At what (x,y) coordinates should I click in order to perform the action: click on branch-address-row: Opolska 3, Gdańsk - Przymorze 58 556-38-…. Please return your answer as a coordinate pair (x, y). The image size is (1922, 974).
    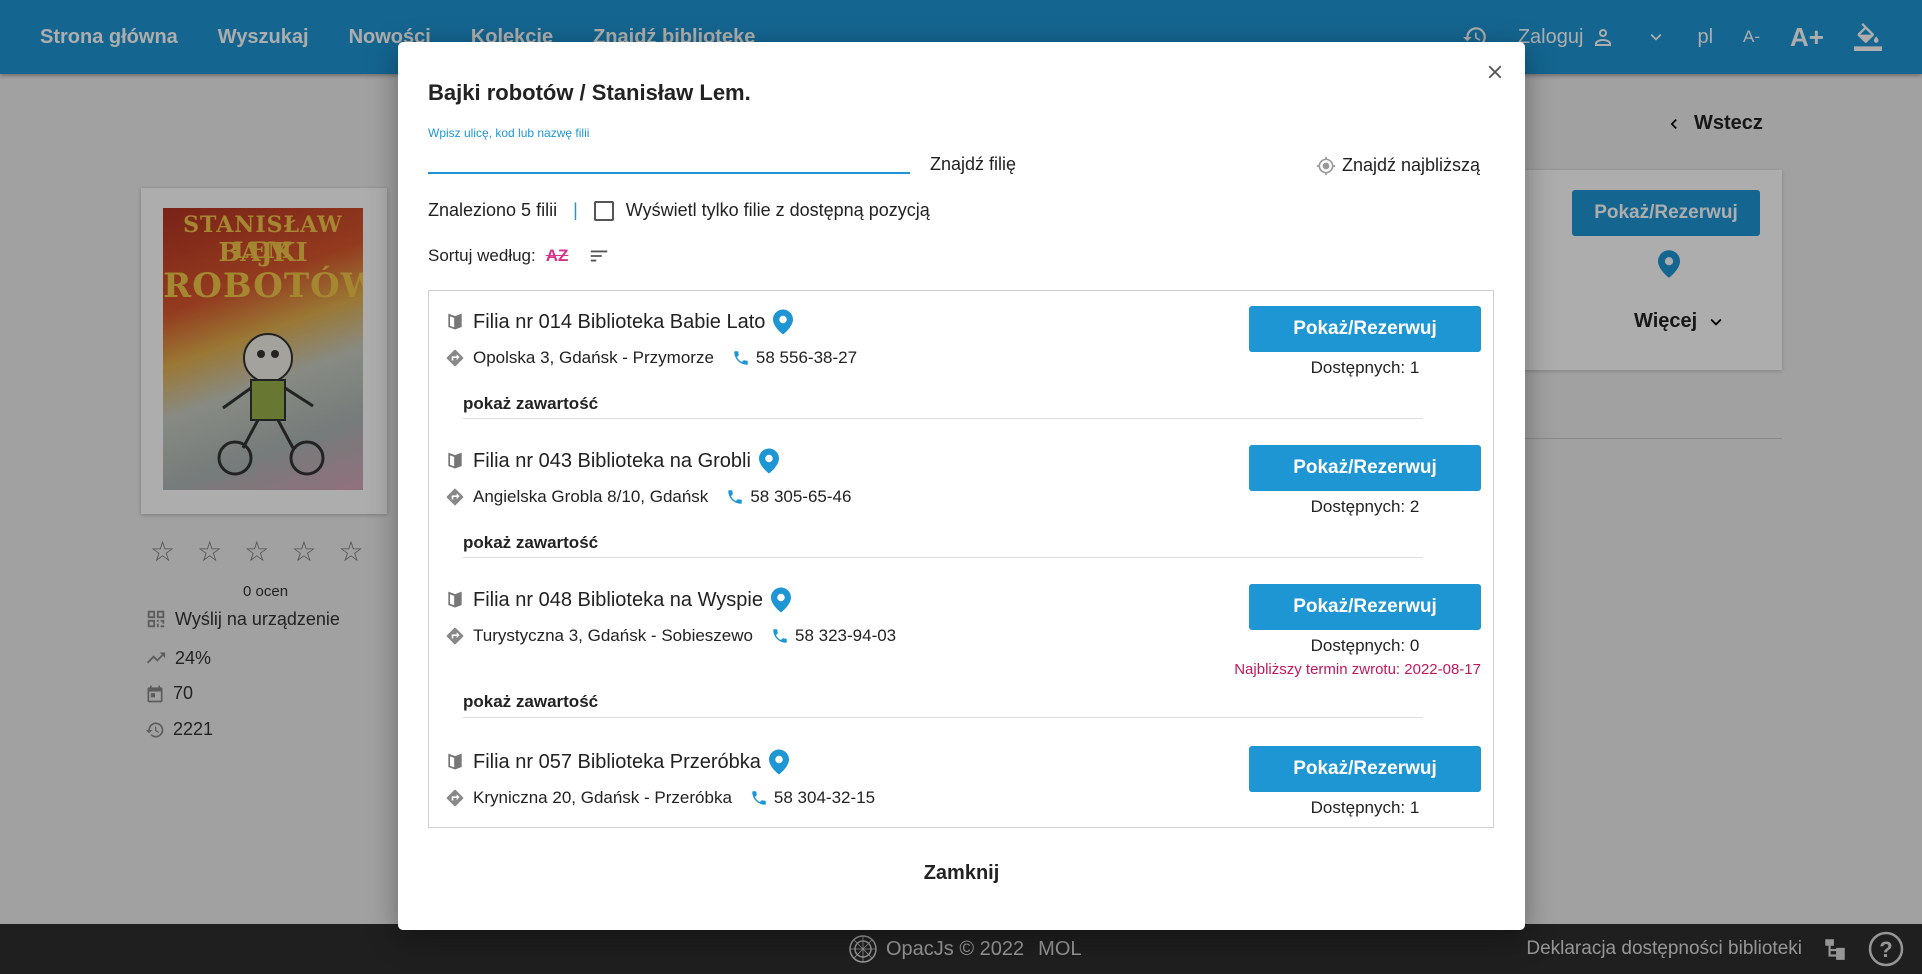
    Looking at the image, I should click on (651, 358).